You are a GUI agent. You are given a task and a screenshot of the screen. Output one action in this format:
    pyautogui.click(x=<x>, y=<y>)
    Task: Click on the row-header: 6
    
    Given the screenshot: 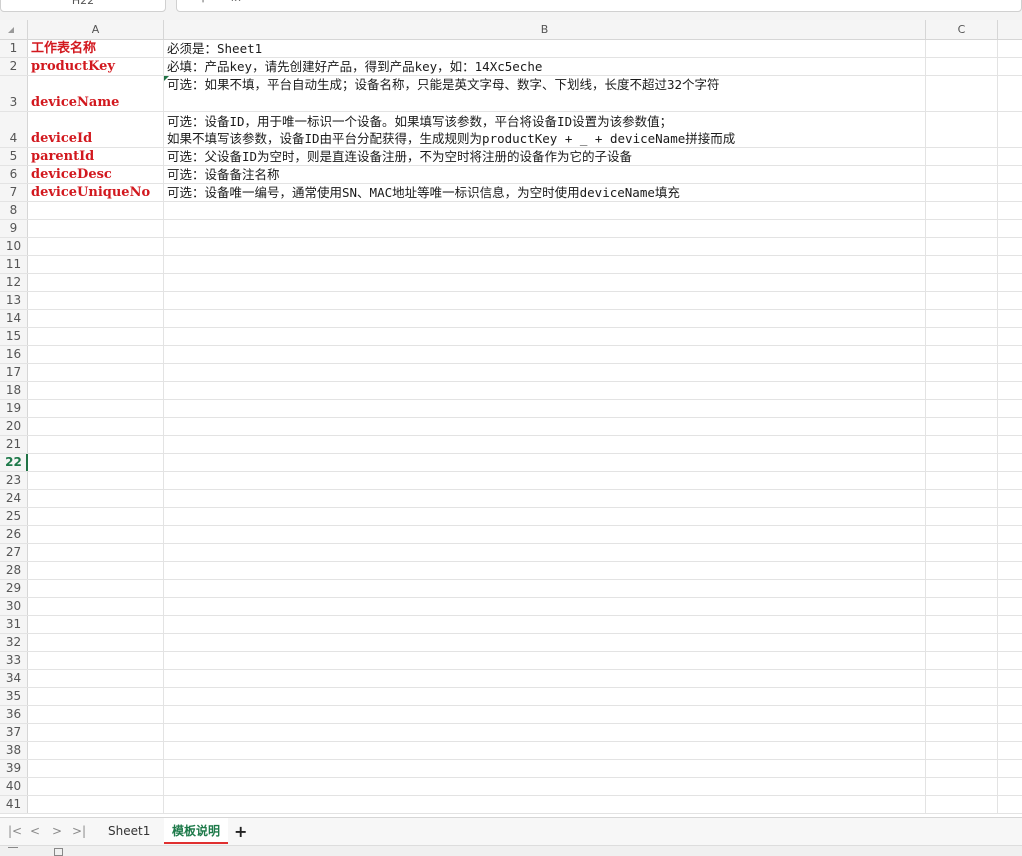 What is the action you would take?
    pyautogui.click(x=14, y=174)
    